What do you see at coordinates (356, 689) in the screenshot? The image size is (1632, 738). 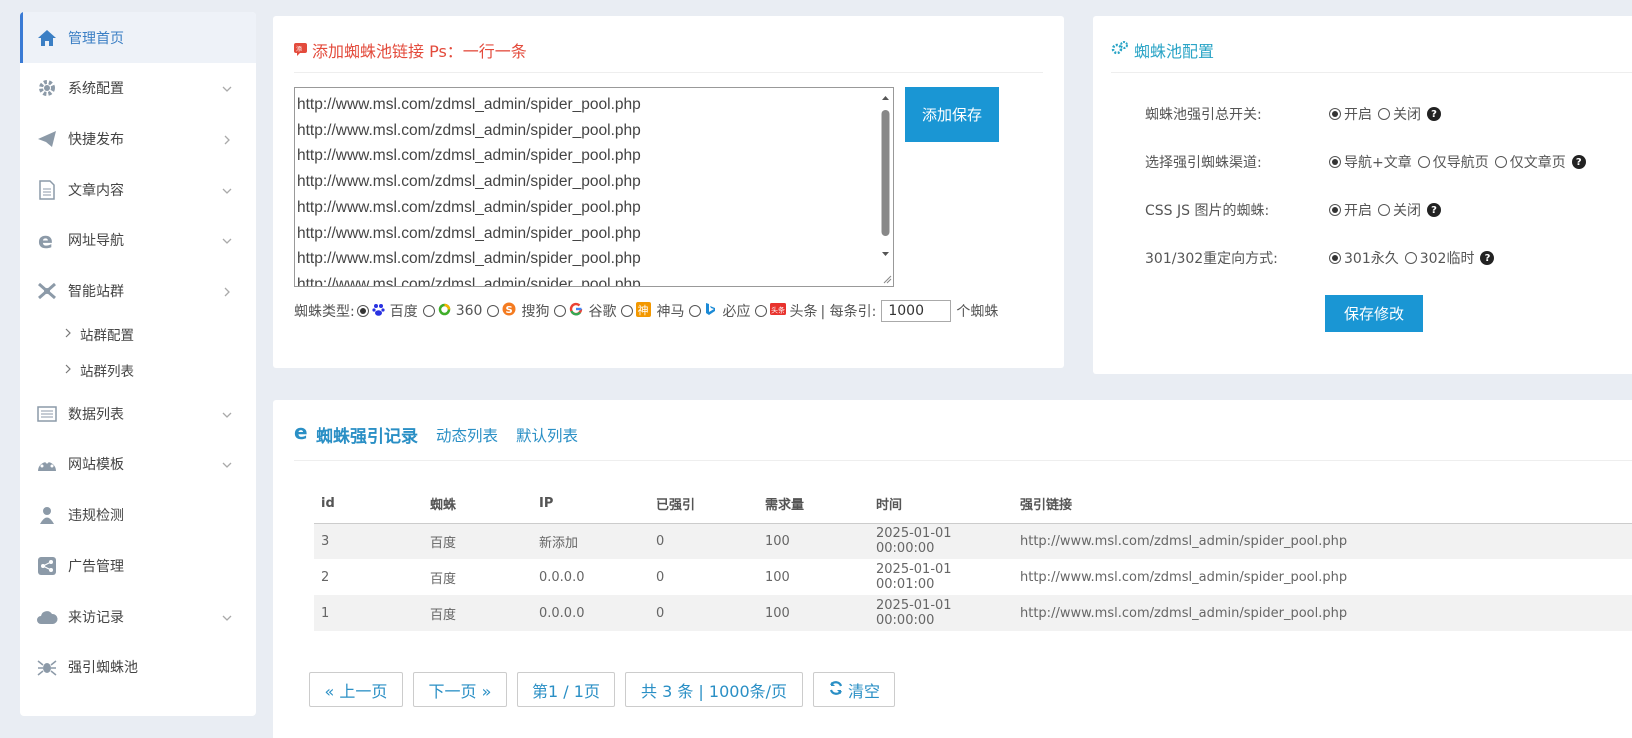 I see `prev-page-button: « 上一页` at bounding box center [356, 689].